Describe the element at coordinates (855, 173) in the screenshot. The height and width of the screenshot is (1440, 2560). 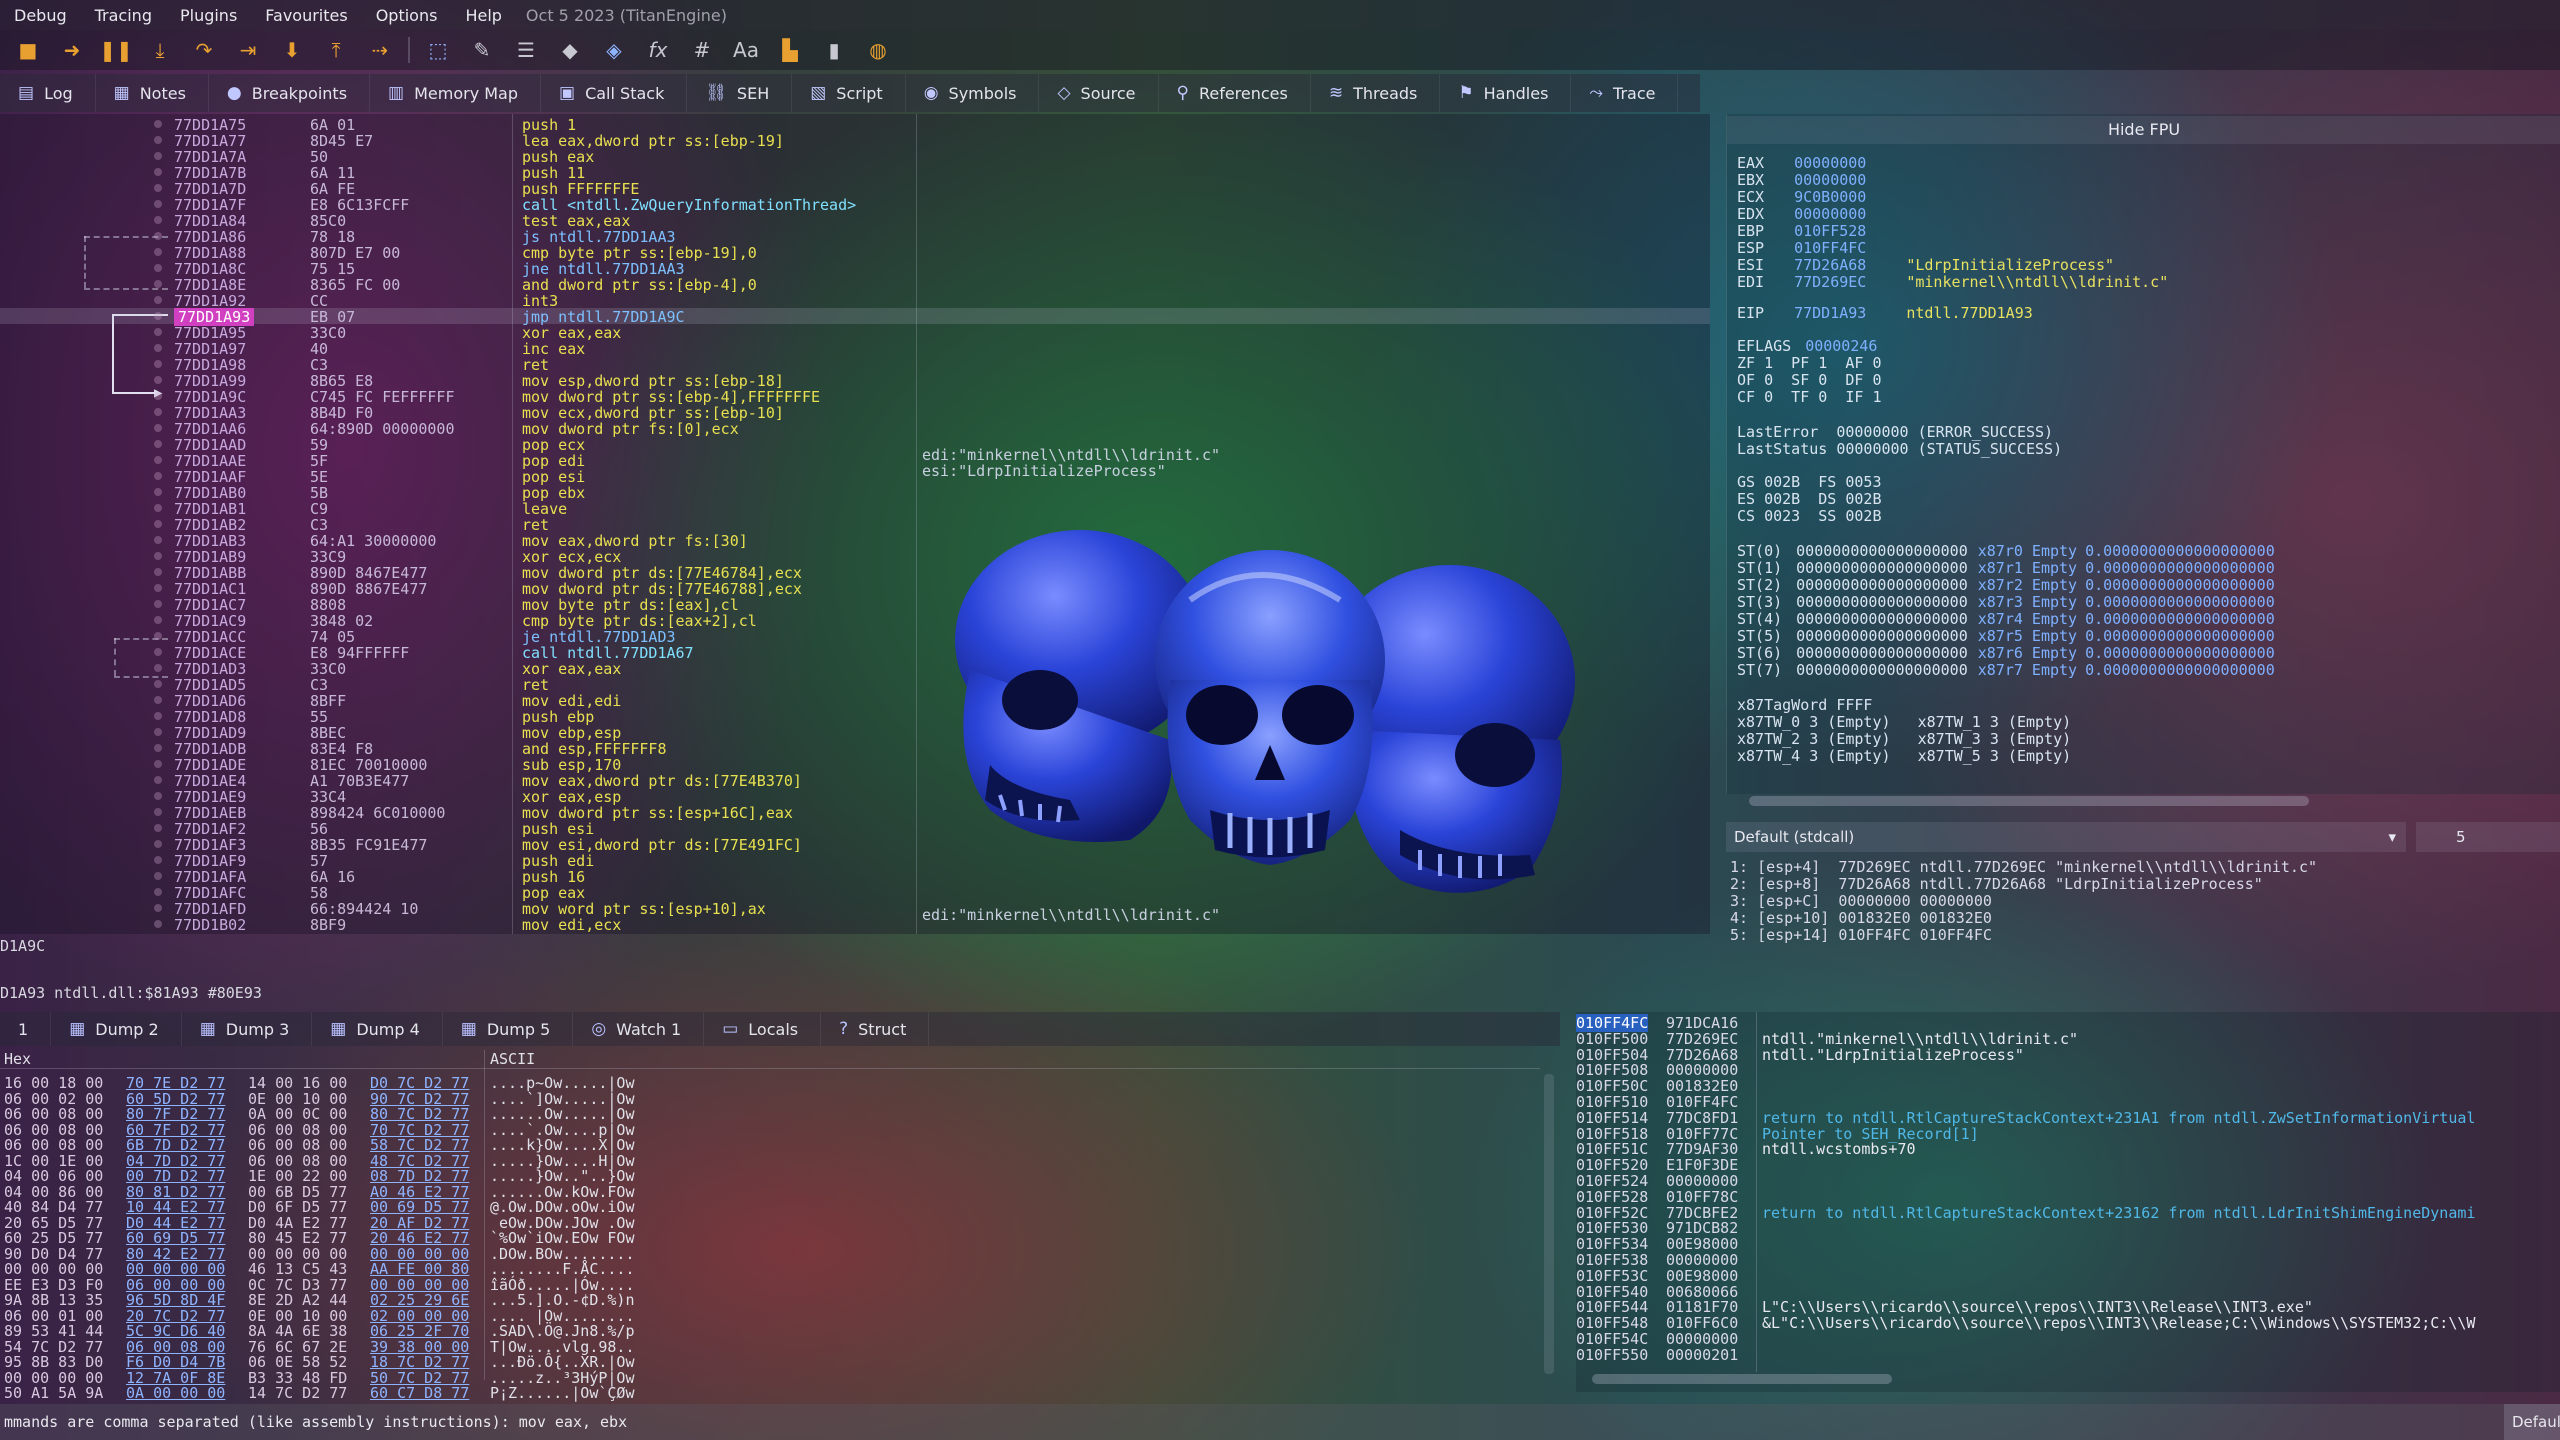
I see `disasm-row: 77DD1A7B 6A 11 push 11` at that location.